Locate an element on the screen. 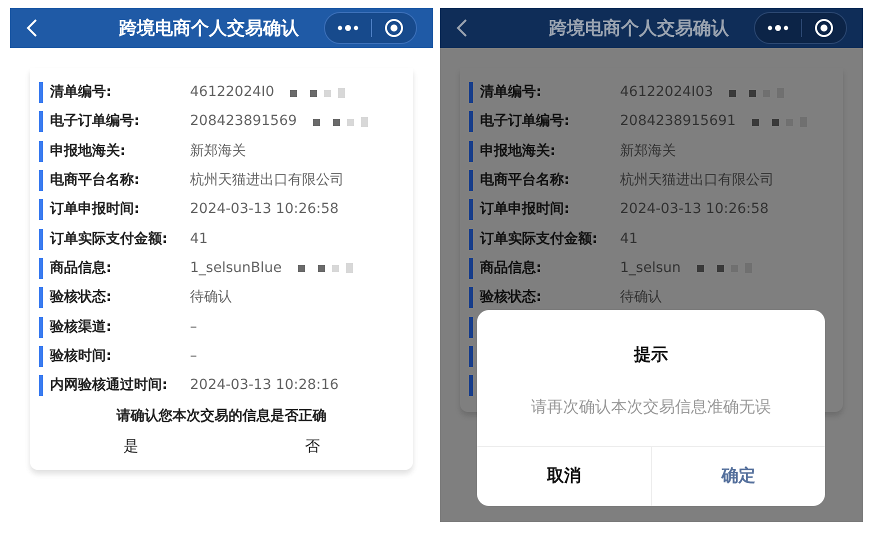 The image size is (870, 540). field-value: 1_selsunBlue is located at coordinates (236, 268).